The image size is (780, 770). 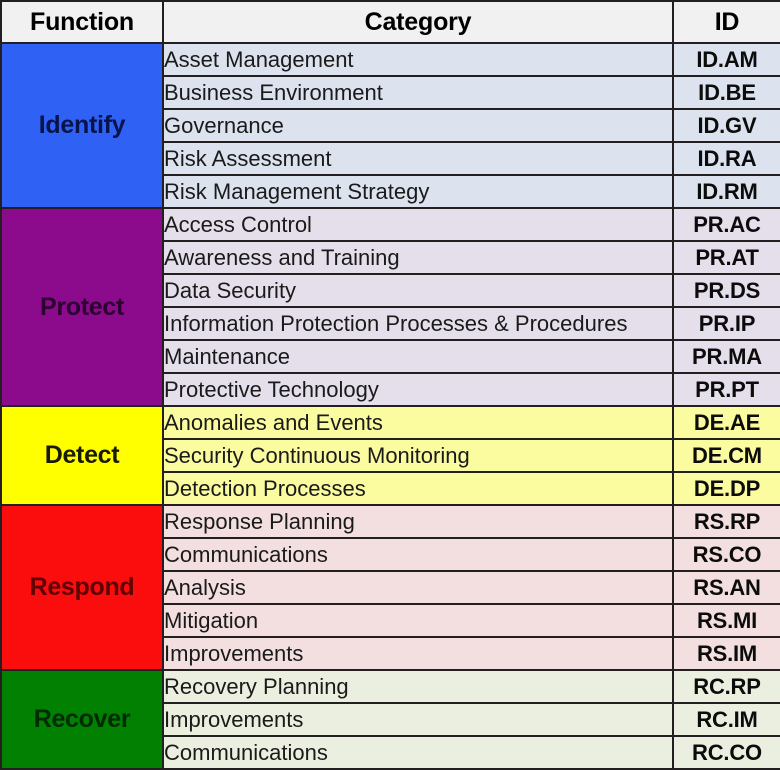 I want to click on category-cell: Mitigation, so click(x=418, y=620).